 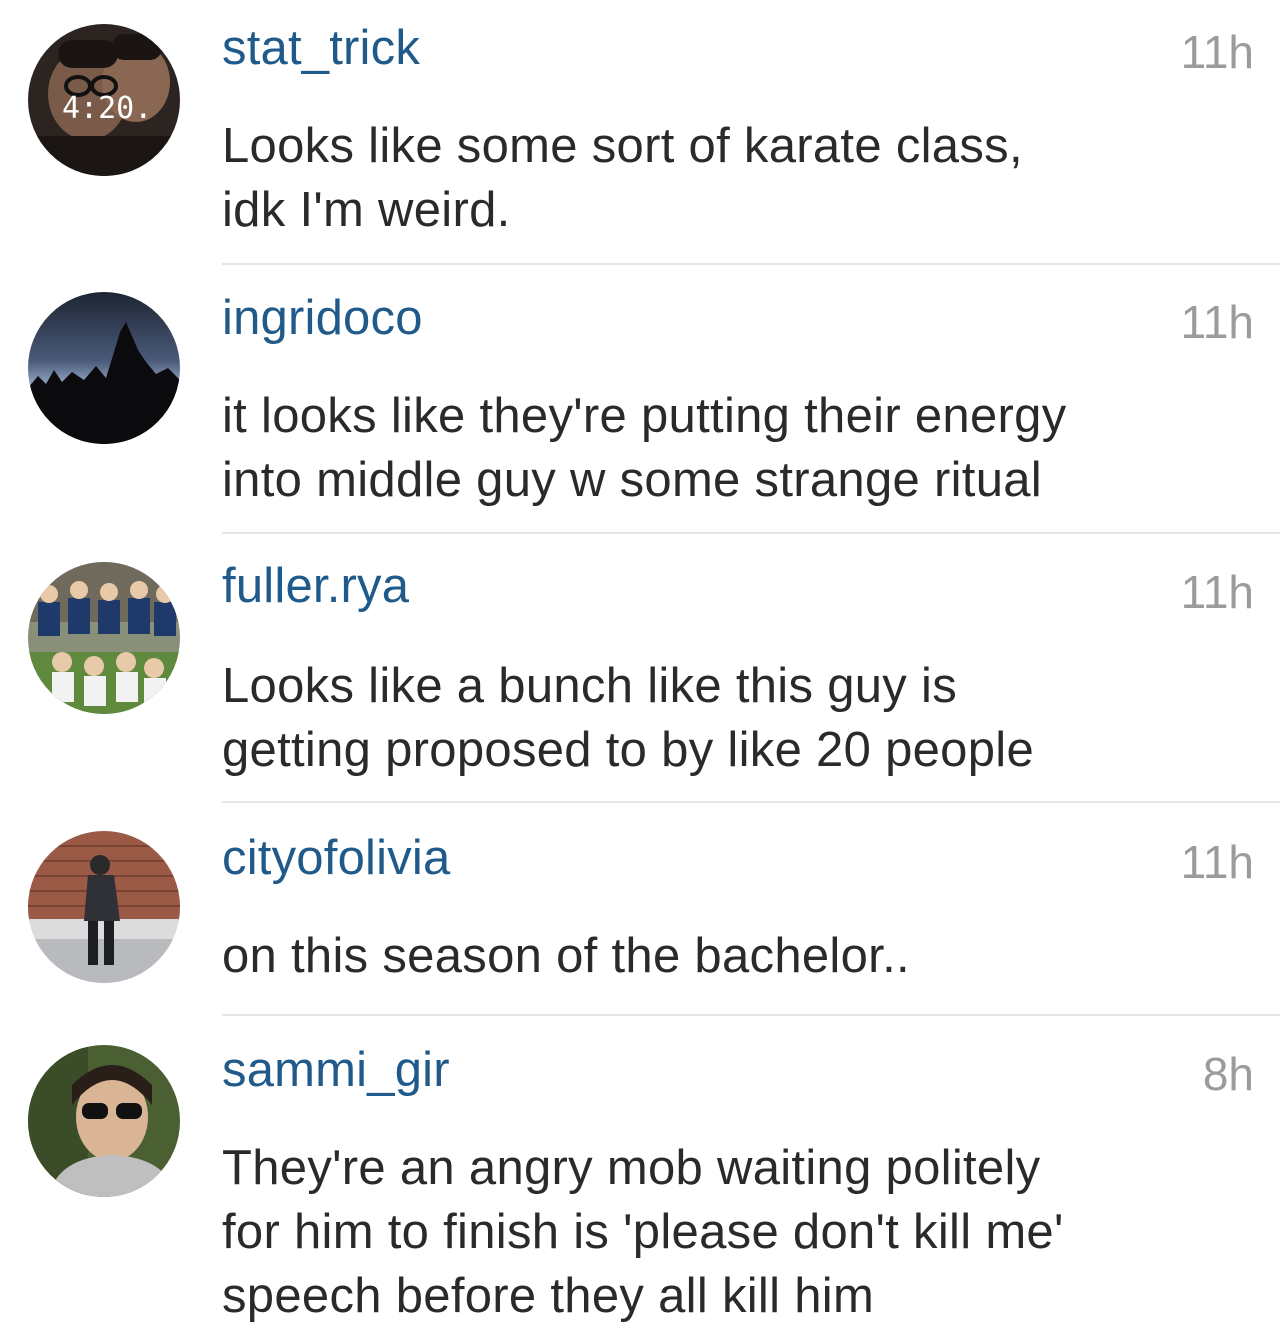 What do you see at coordinates (1228, 1074) in the screenshot?
I see `comment-timestamp: 8h` at bounding box center [1228, 1074].